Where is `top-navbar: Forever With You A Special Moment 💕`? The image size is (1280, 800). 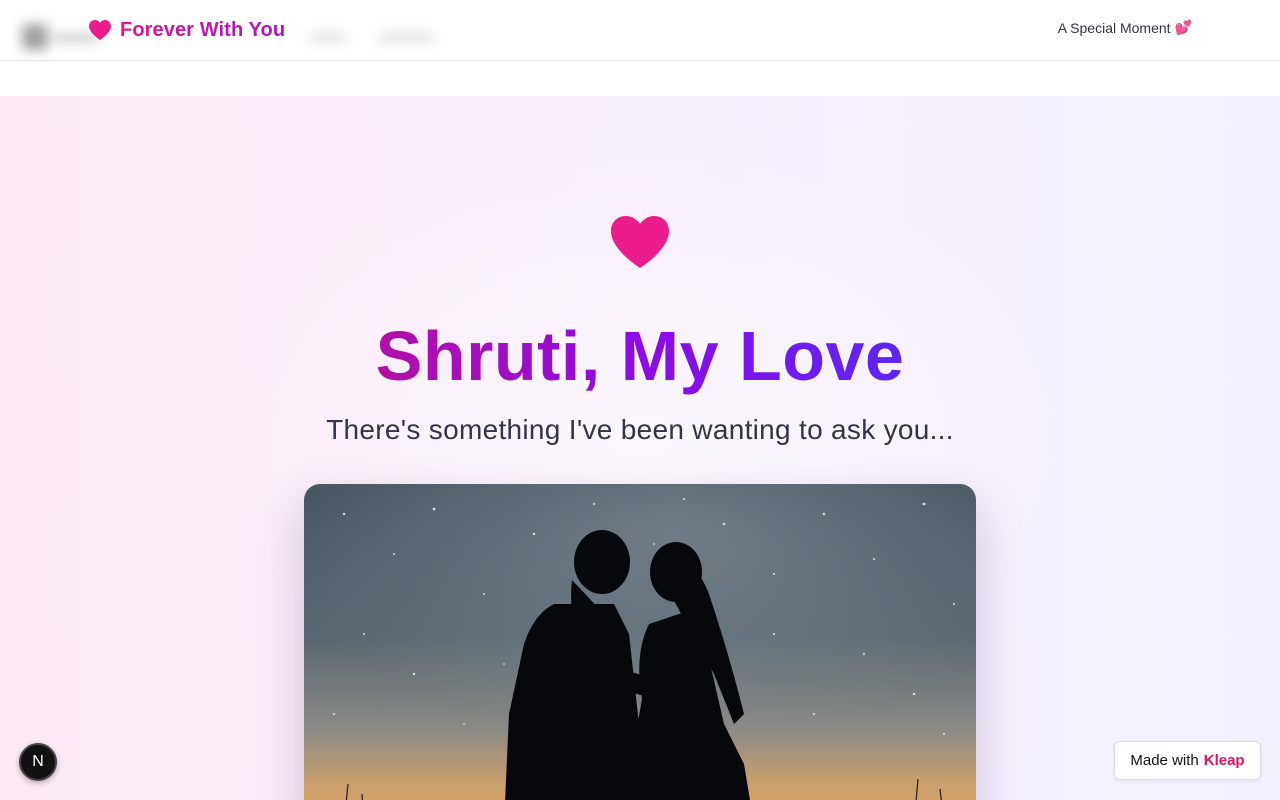 top-navbar: Forever With You A Special Moment 💕 is located at coordinates (640, 30).